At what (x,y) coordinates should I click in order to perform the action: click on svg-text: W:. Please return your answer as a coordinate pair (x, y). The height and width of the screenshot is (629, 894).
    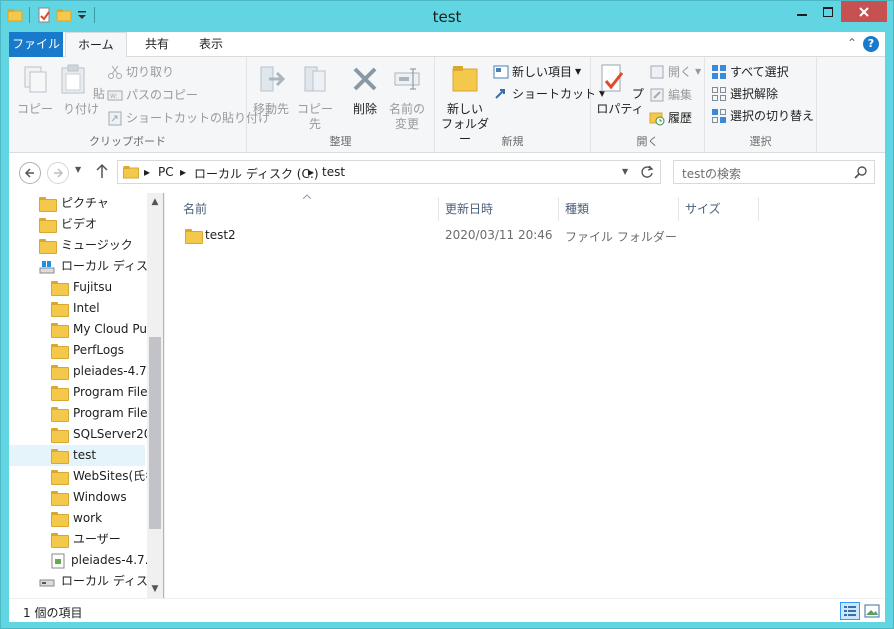
    Looking at the image, I should click on (114, 96).